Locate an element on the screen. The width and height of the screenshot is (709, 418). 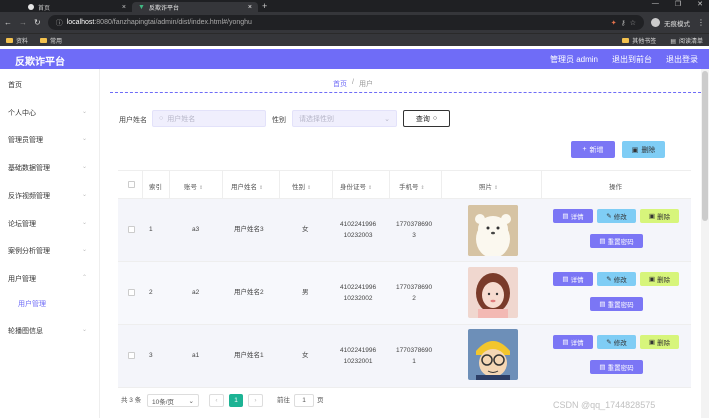
sidebar-item-basic-data: 基础数据管理 is located at coordinates (29, 168).